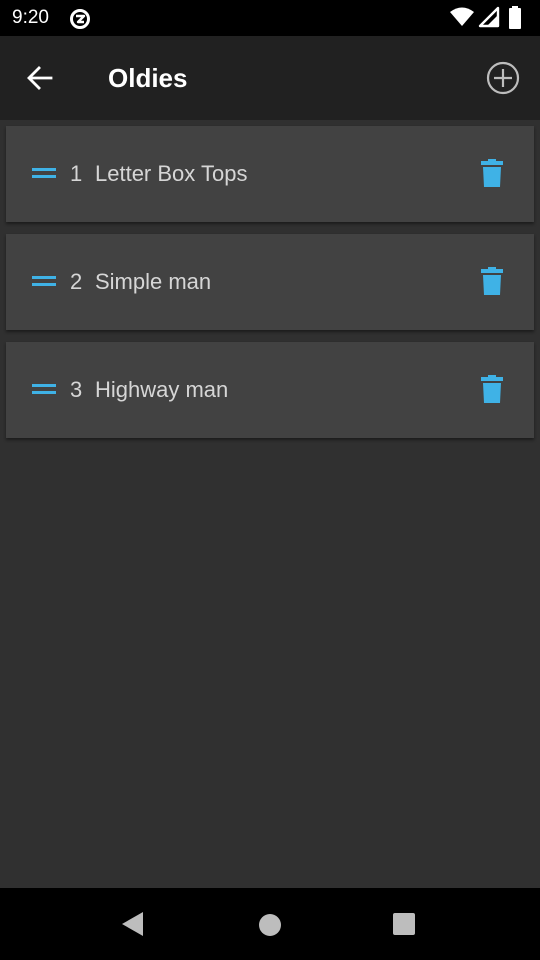 This screenshot has height=960, width=540. I want to click on back-triangle-icon, so click(132, 924).